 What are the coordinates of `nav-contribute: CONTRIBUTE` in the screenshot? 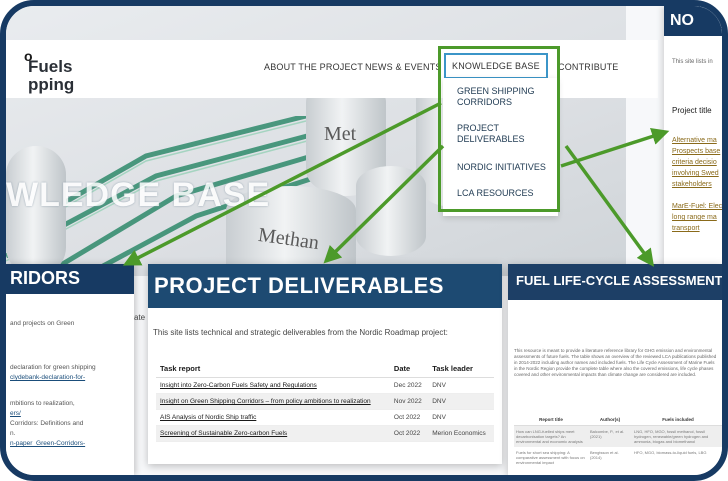 It's located at (588, 67).